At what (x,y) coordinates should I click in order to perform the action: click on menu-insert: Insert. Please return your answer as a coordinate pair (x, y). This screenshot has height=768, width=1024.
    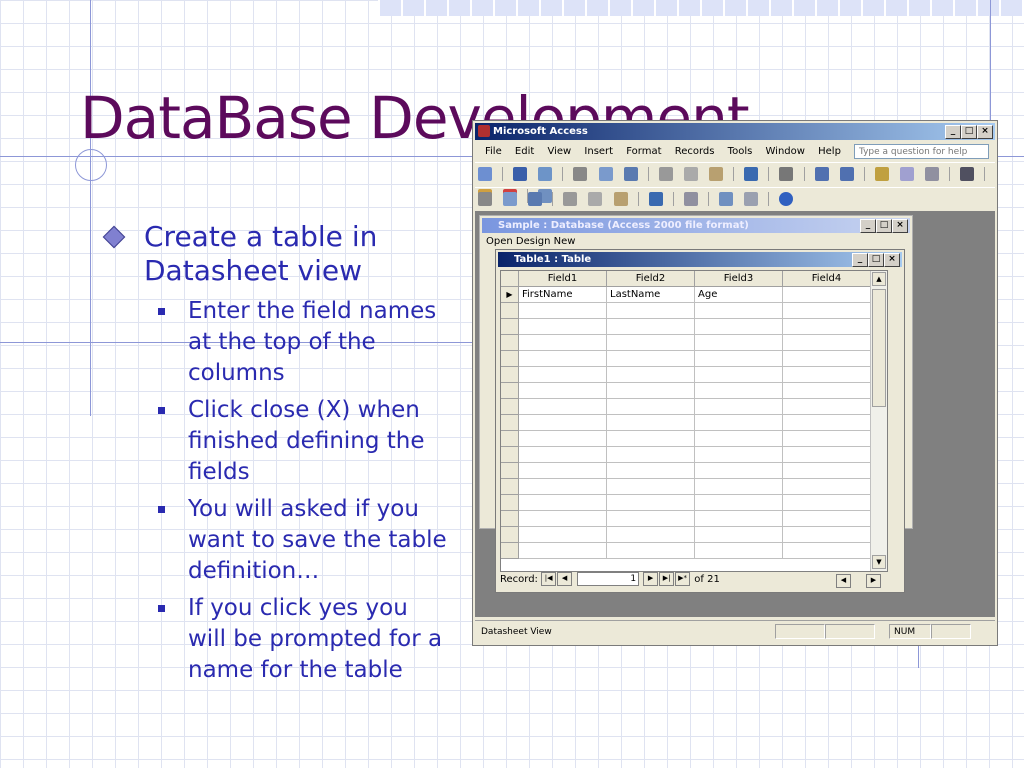
    Looking at the image, I should click on (598, 152).